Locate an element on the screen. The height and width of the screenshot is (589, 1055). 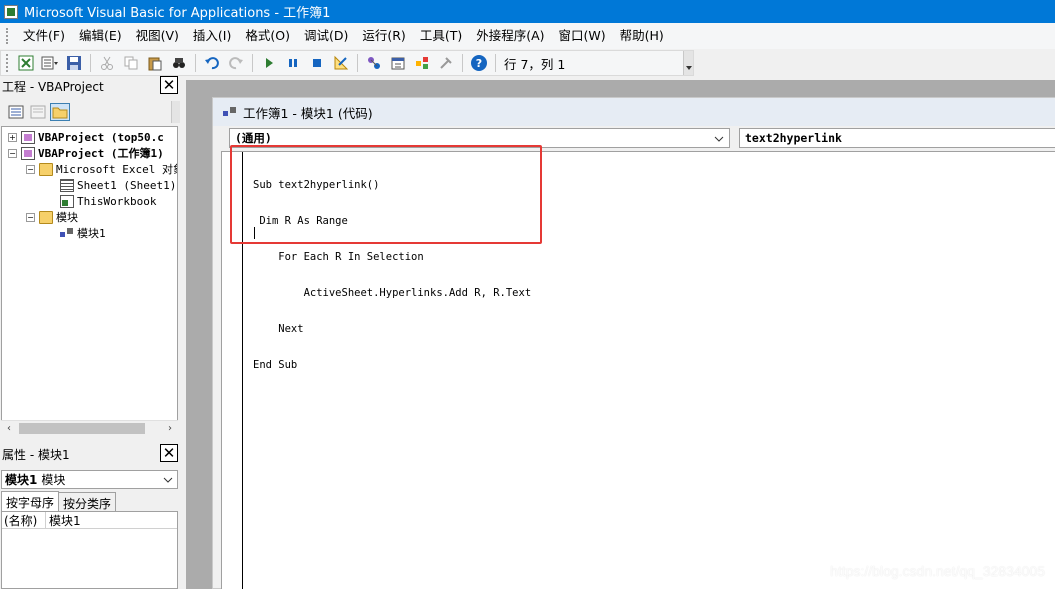
tree-item-excel-objects: − Microsoft Excel 对象 is located at coordinates (101, 169).